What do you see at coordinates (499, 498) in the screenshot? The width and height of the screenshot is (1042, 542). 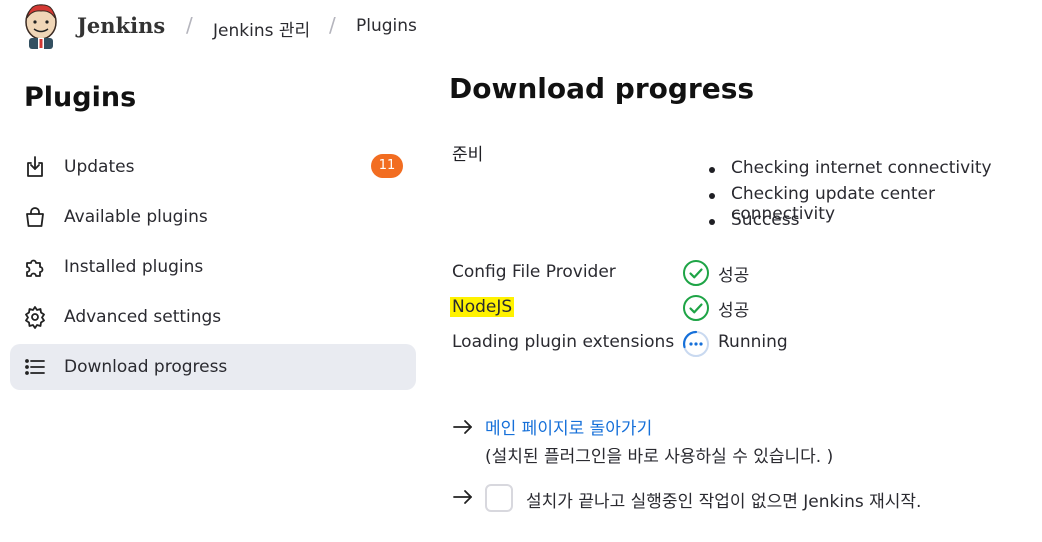 I see `restart-checkbox` at bounding box center [499, 498].